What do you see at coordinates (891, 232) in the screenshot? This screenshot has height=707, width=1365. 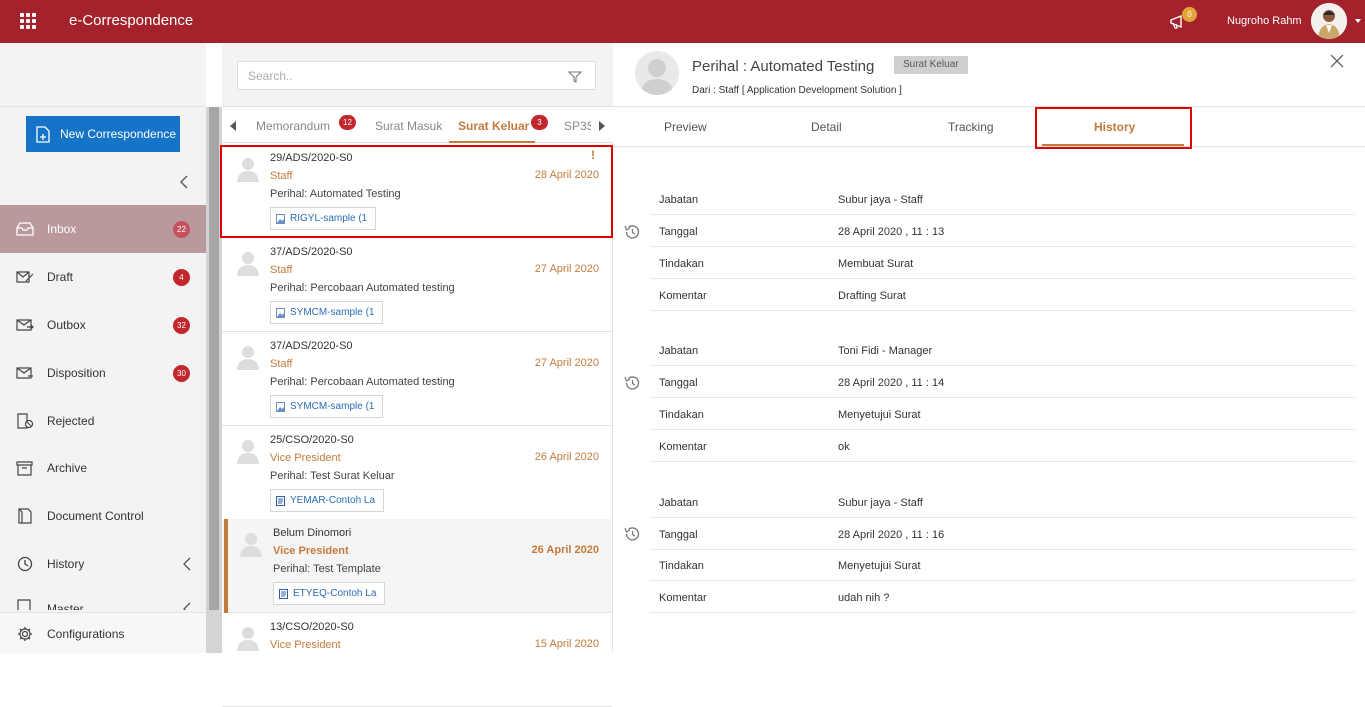 I see `history-value: 28 April 2020 , 11 : 13` at bounding box center [891, 232].